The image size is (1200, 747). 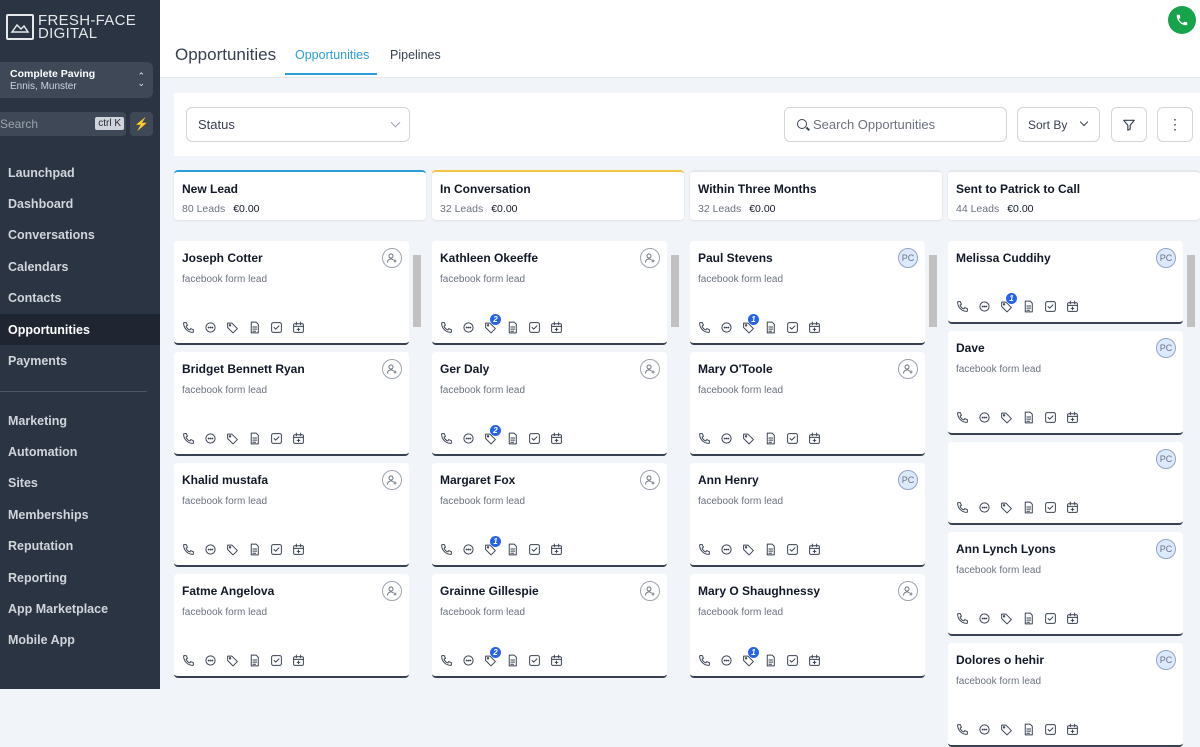 I want to click on sidebar-item-reporting: Reporting, so click(x=80, y=577).